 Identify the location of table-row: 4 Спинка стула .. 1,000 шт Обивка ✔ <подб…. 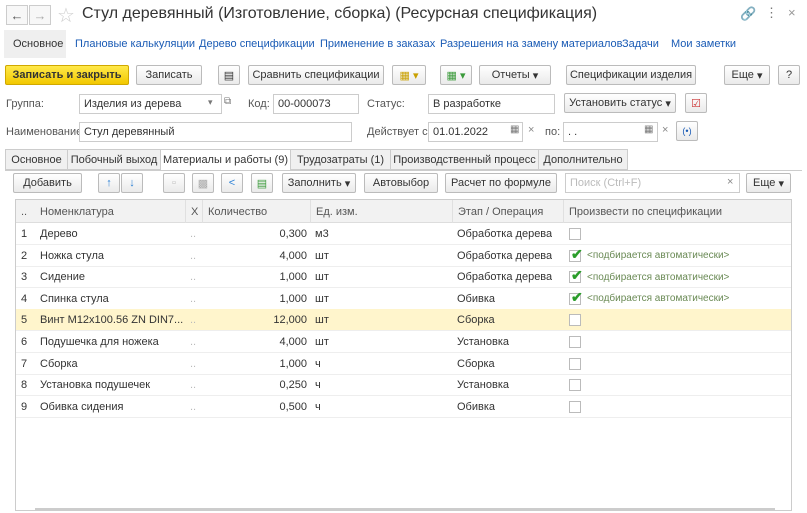
(403, 299).